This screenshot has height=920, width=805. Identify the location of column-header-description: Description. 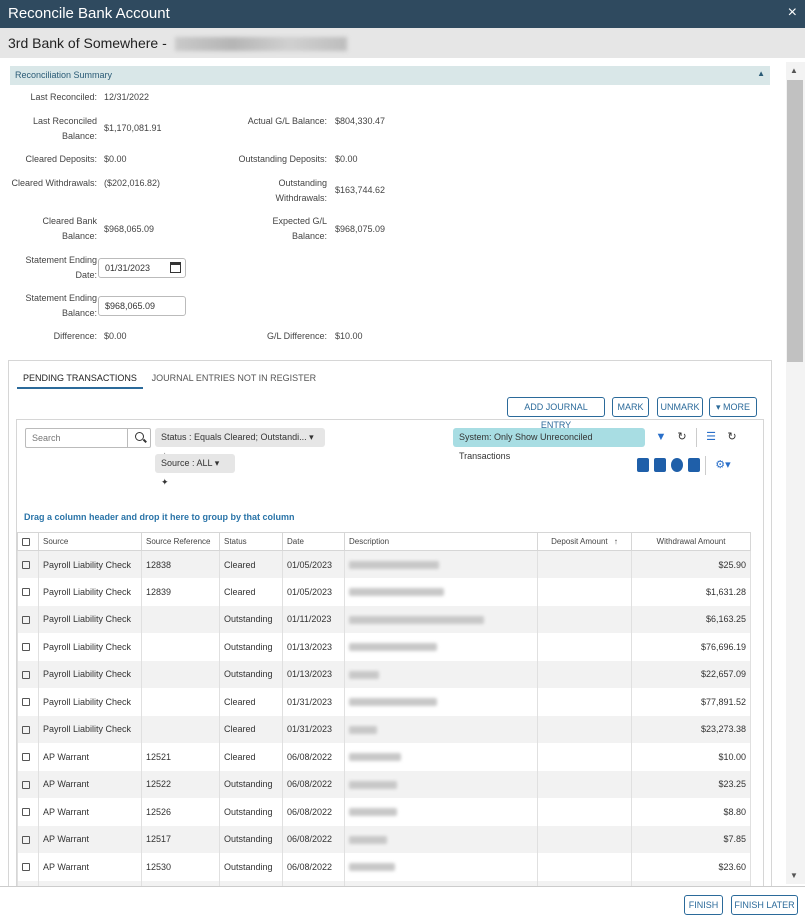
(441, 541).